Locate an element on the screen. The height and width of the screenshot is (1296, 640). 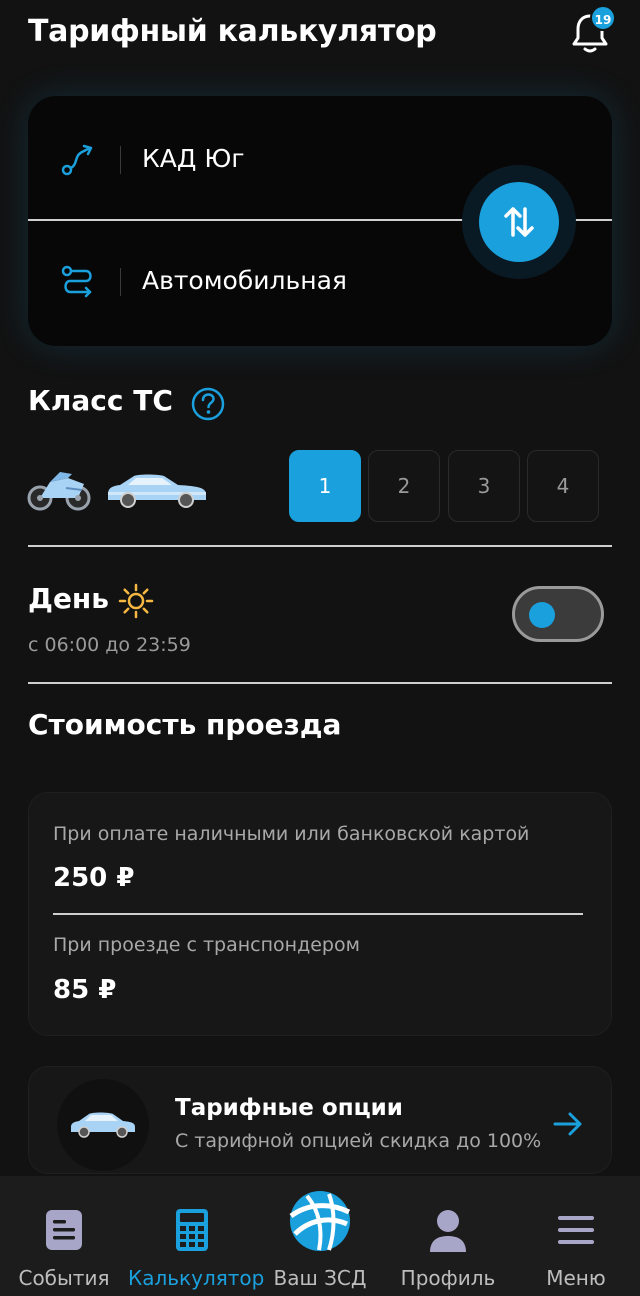
price-divider is located at coordinates (318, 914).